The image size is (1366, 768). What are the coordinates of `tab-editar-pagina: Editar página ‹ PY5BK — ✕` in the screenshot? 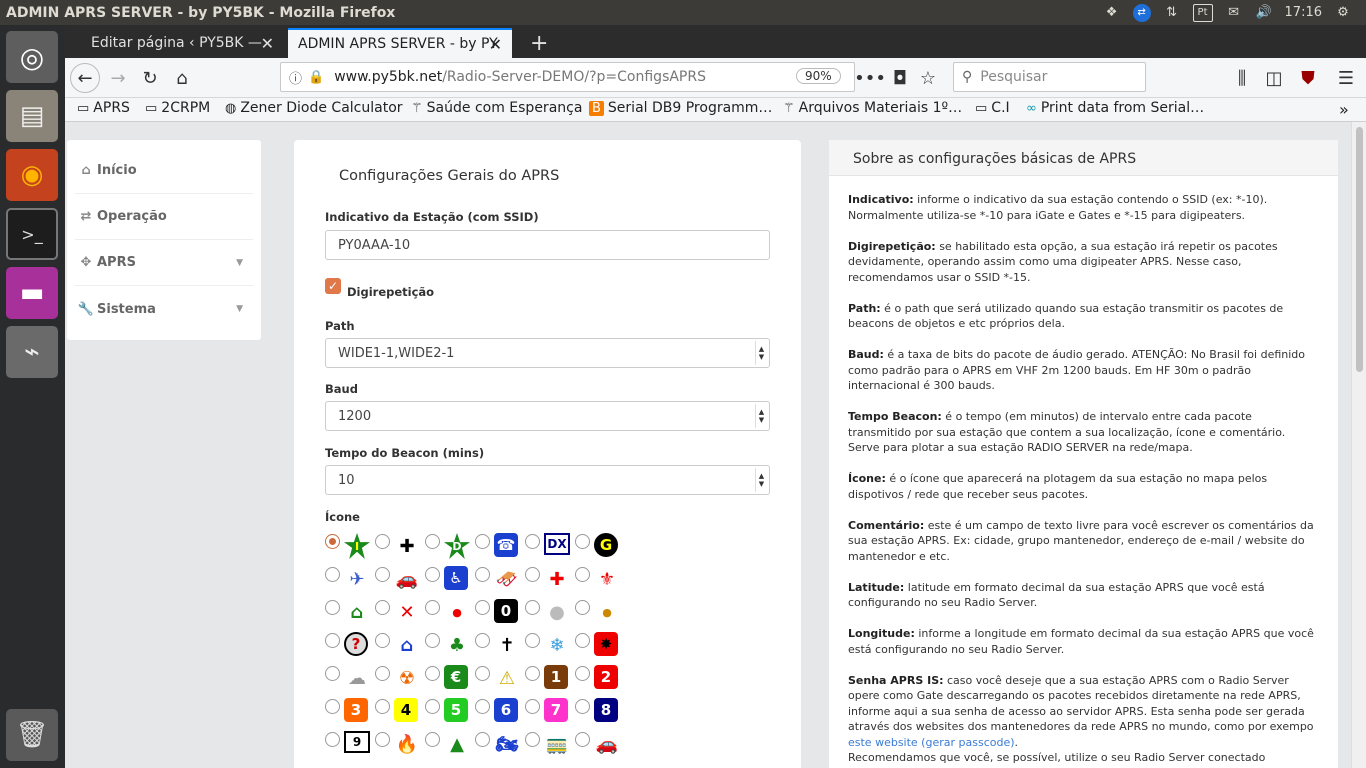 It's located at (182, 43).